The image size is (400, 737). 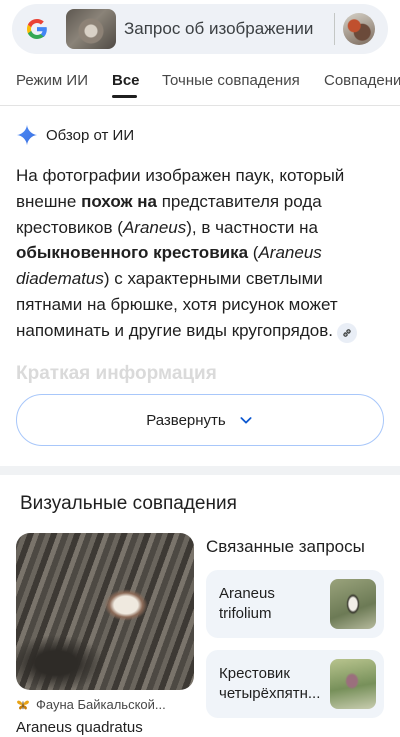 What do you see at coordinates (186, 420) in the screenshot?
I see `expand-button-label: Развернуть` at bounding box center [186, 420].